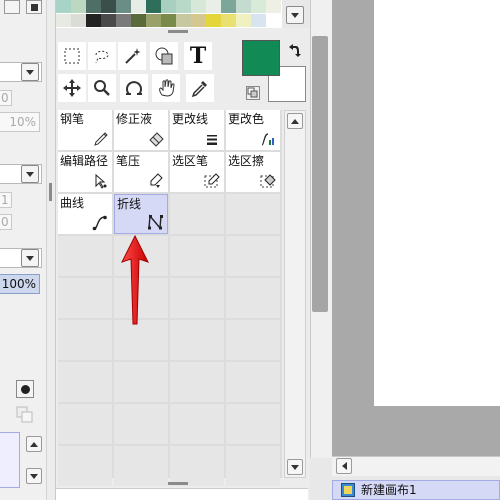  I want to click on canvas-horizontal-scrollbar, so click(416, 466).